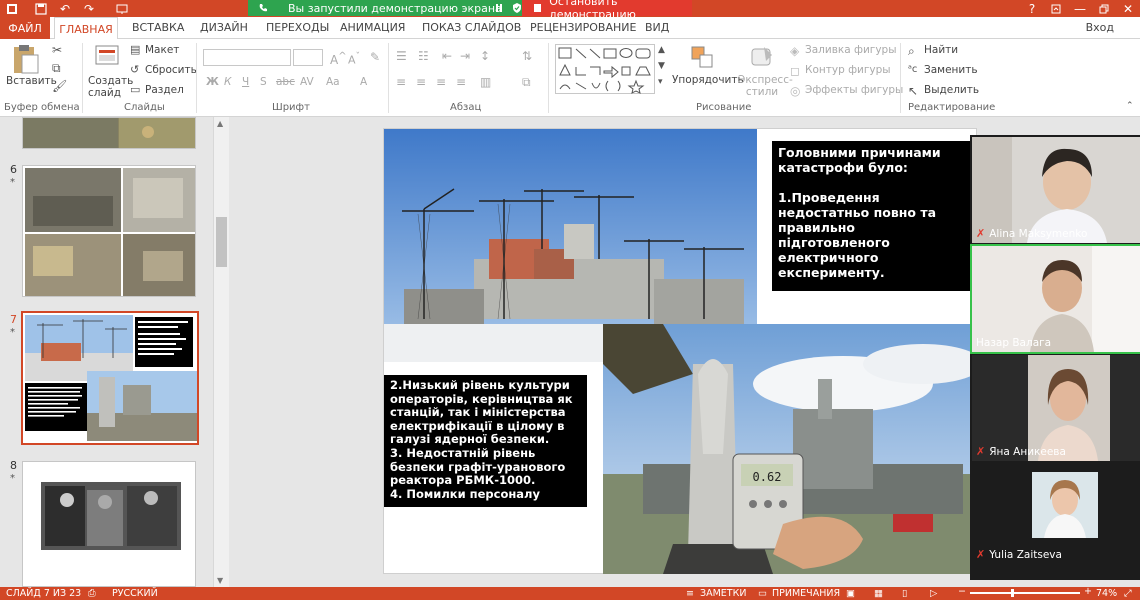 Image resolution: width=1140 pixels, height=600 pixels. Describe the element at coordinates (1106, 593) in the screenshot. I see `zoom-level: 74%` at that location.